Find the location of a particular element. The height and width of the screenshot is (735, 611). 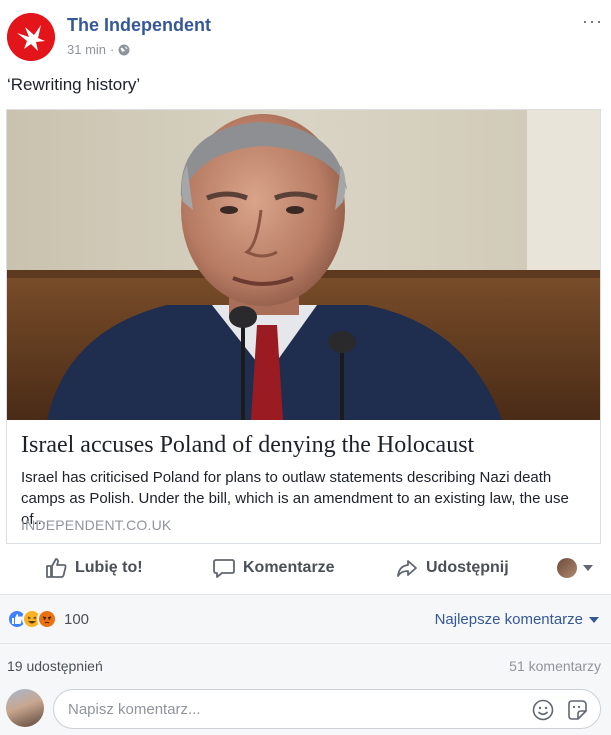

reactions-summary: 100 is located at coordinates (48, 619).